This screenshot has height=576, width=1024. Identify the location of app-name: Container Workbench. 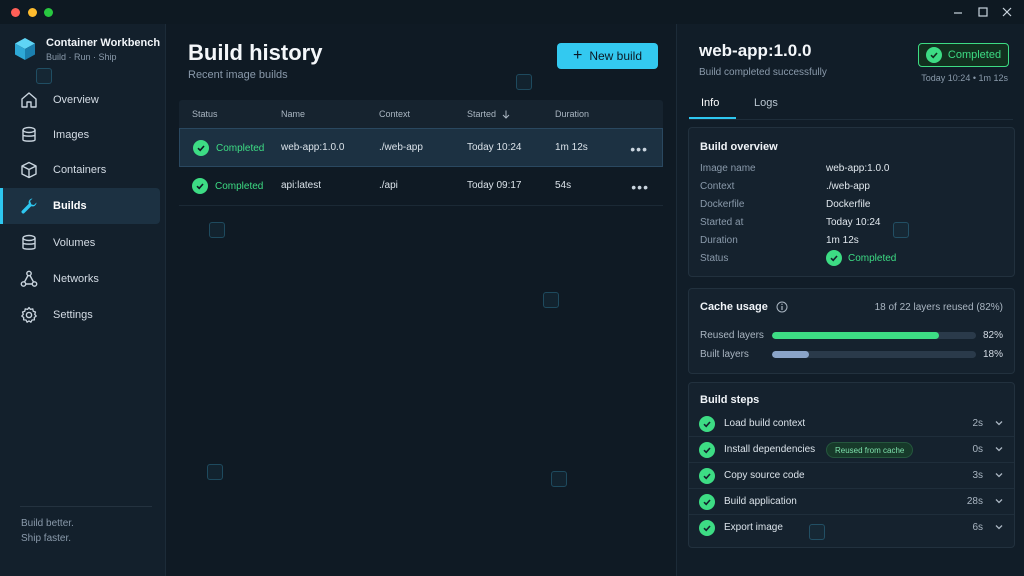
(103, 43).